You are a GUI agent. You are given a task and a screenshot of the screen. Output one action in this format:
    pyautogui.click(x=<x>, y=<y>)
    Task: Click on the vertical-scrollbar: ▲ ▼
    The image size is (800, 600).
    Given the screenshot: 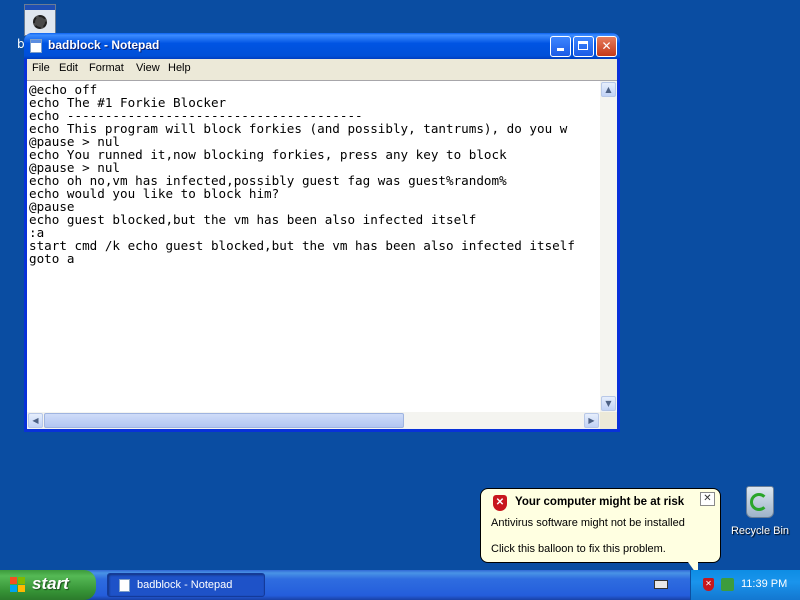 What is the action you would take?
    pyautogui.click(x=608, y=246)
    